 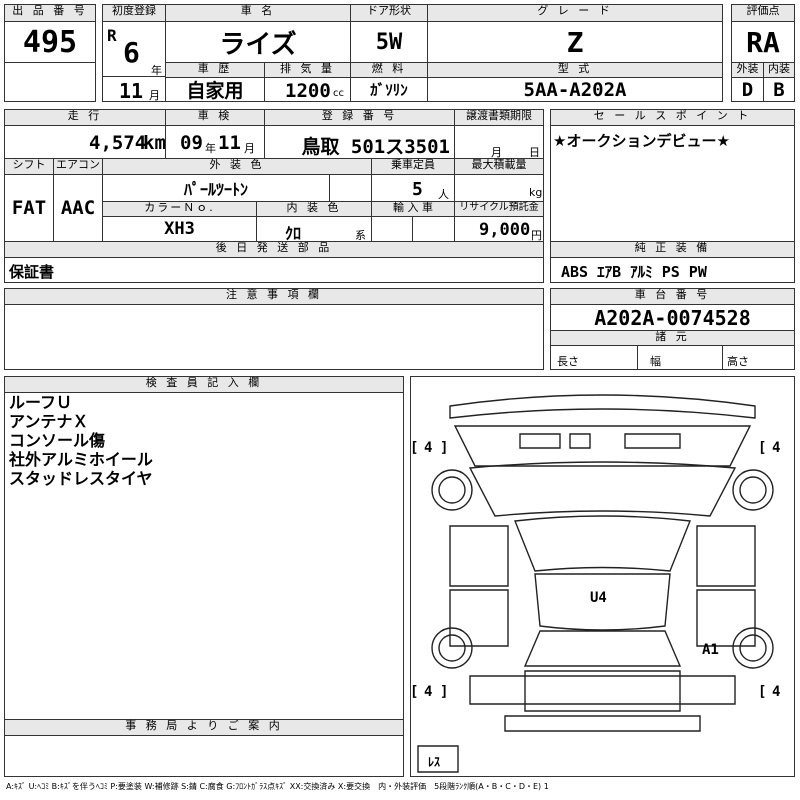 What do you see at coordinates (641, 141) in the screenshot?
I see `sales-point: ★オークションデビュー★` at bounding box center [641, 141].